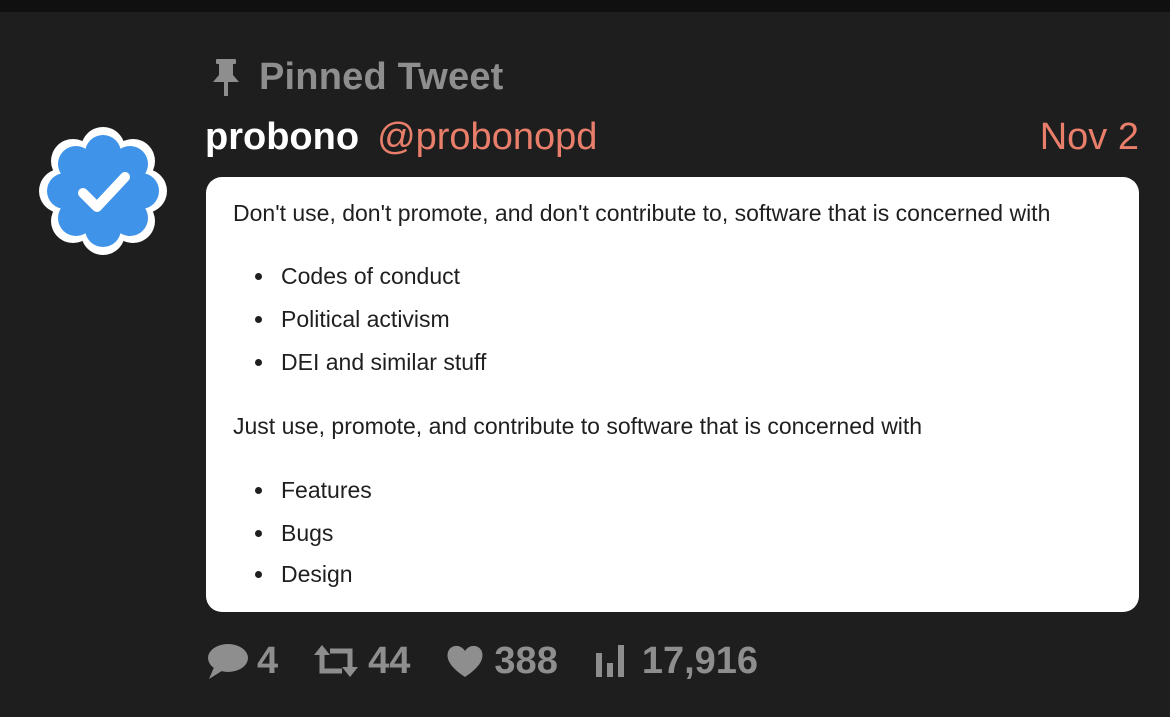 This screenshot has width=1170, height=717. I want to click on retweet-count: 44, so click(389, 660).